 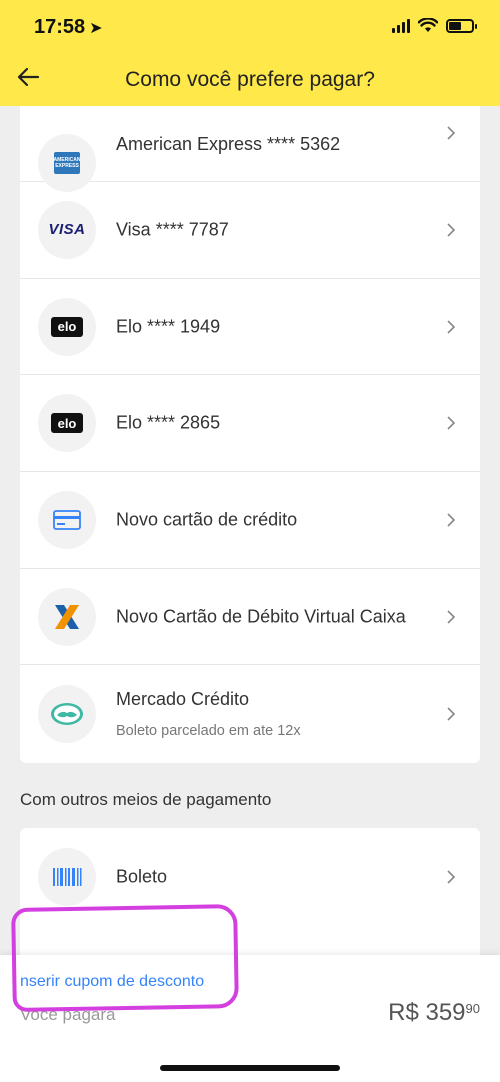 I want to click on payment-option-caixa-debit: Novo Cartão de Débito Virtual Caixa, so click(x=250, y=617).